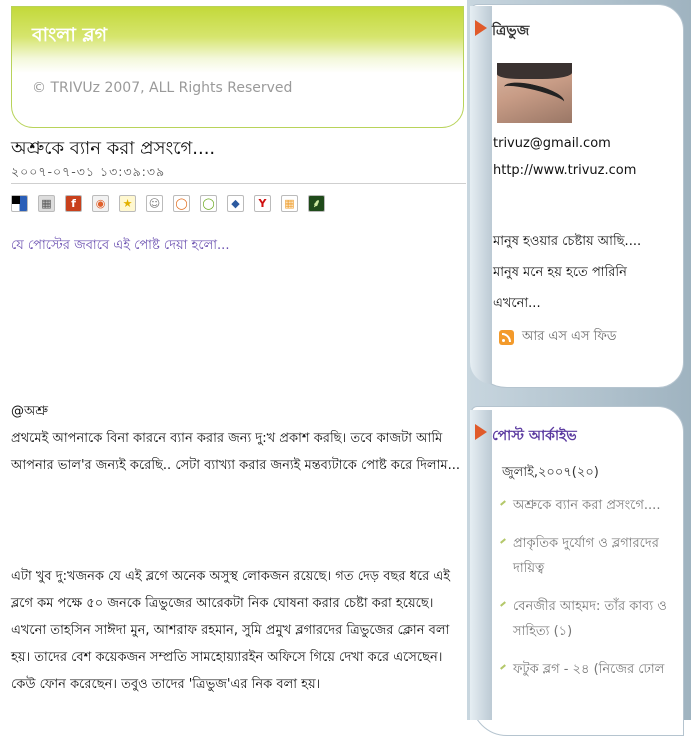  I want to click on profile-email: trivuz@gmail.com, so click(552, 143).